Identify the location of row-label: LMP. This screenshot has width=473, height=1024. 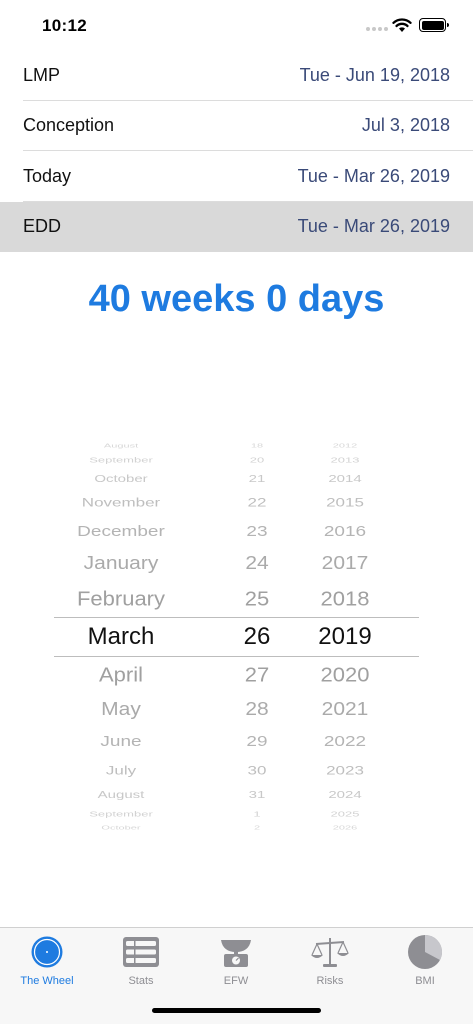
(42, 74).